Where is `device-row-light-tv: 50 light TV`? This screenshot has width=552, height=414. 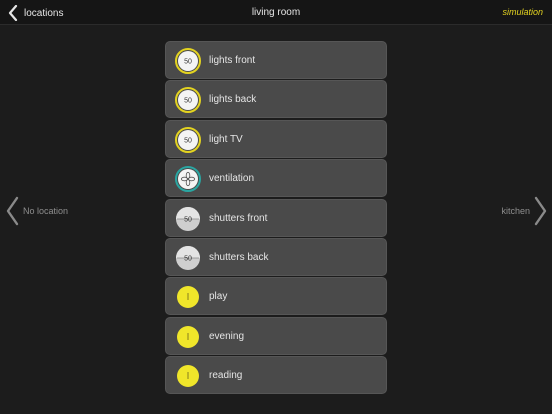 device-row-light-tv: 50 light TV is located at coordinates (276, 138).